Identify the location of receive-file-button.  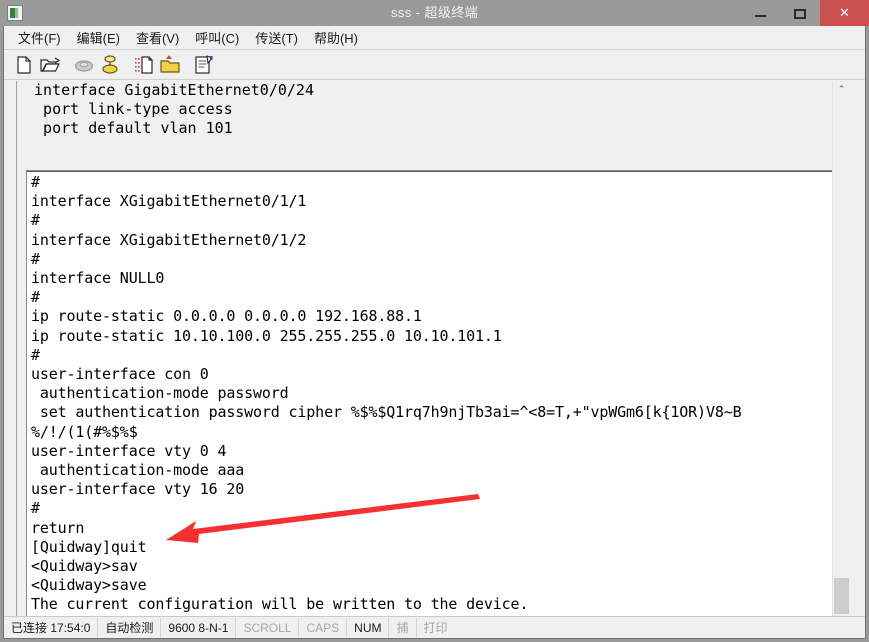
(170, 65).